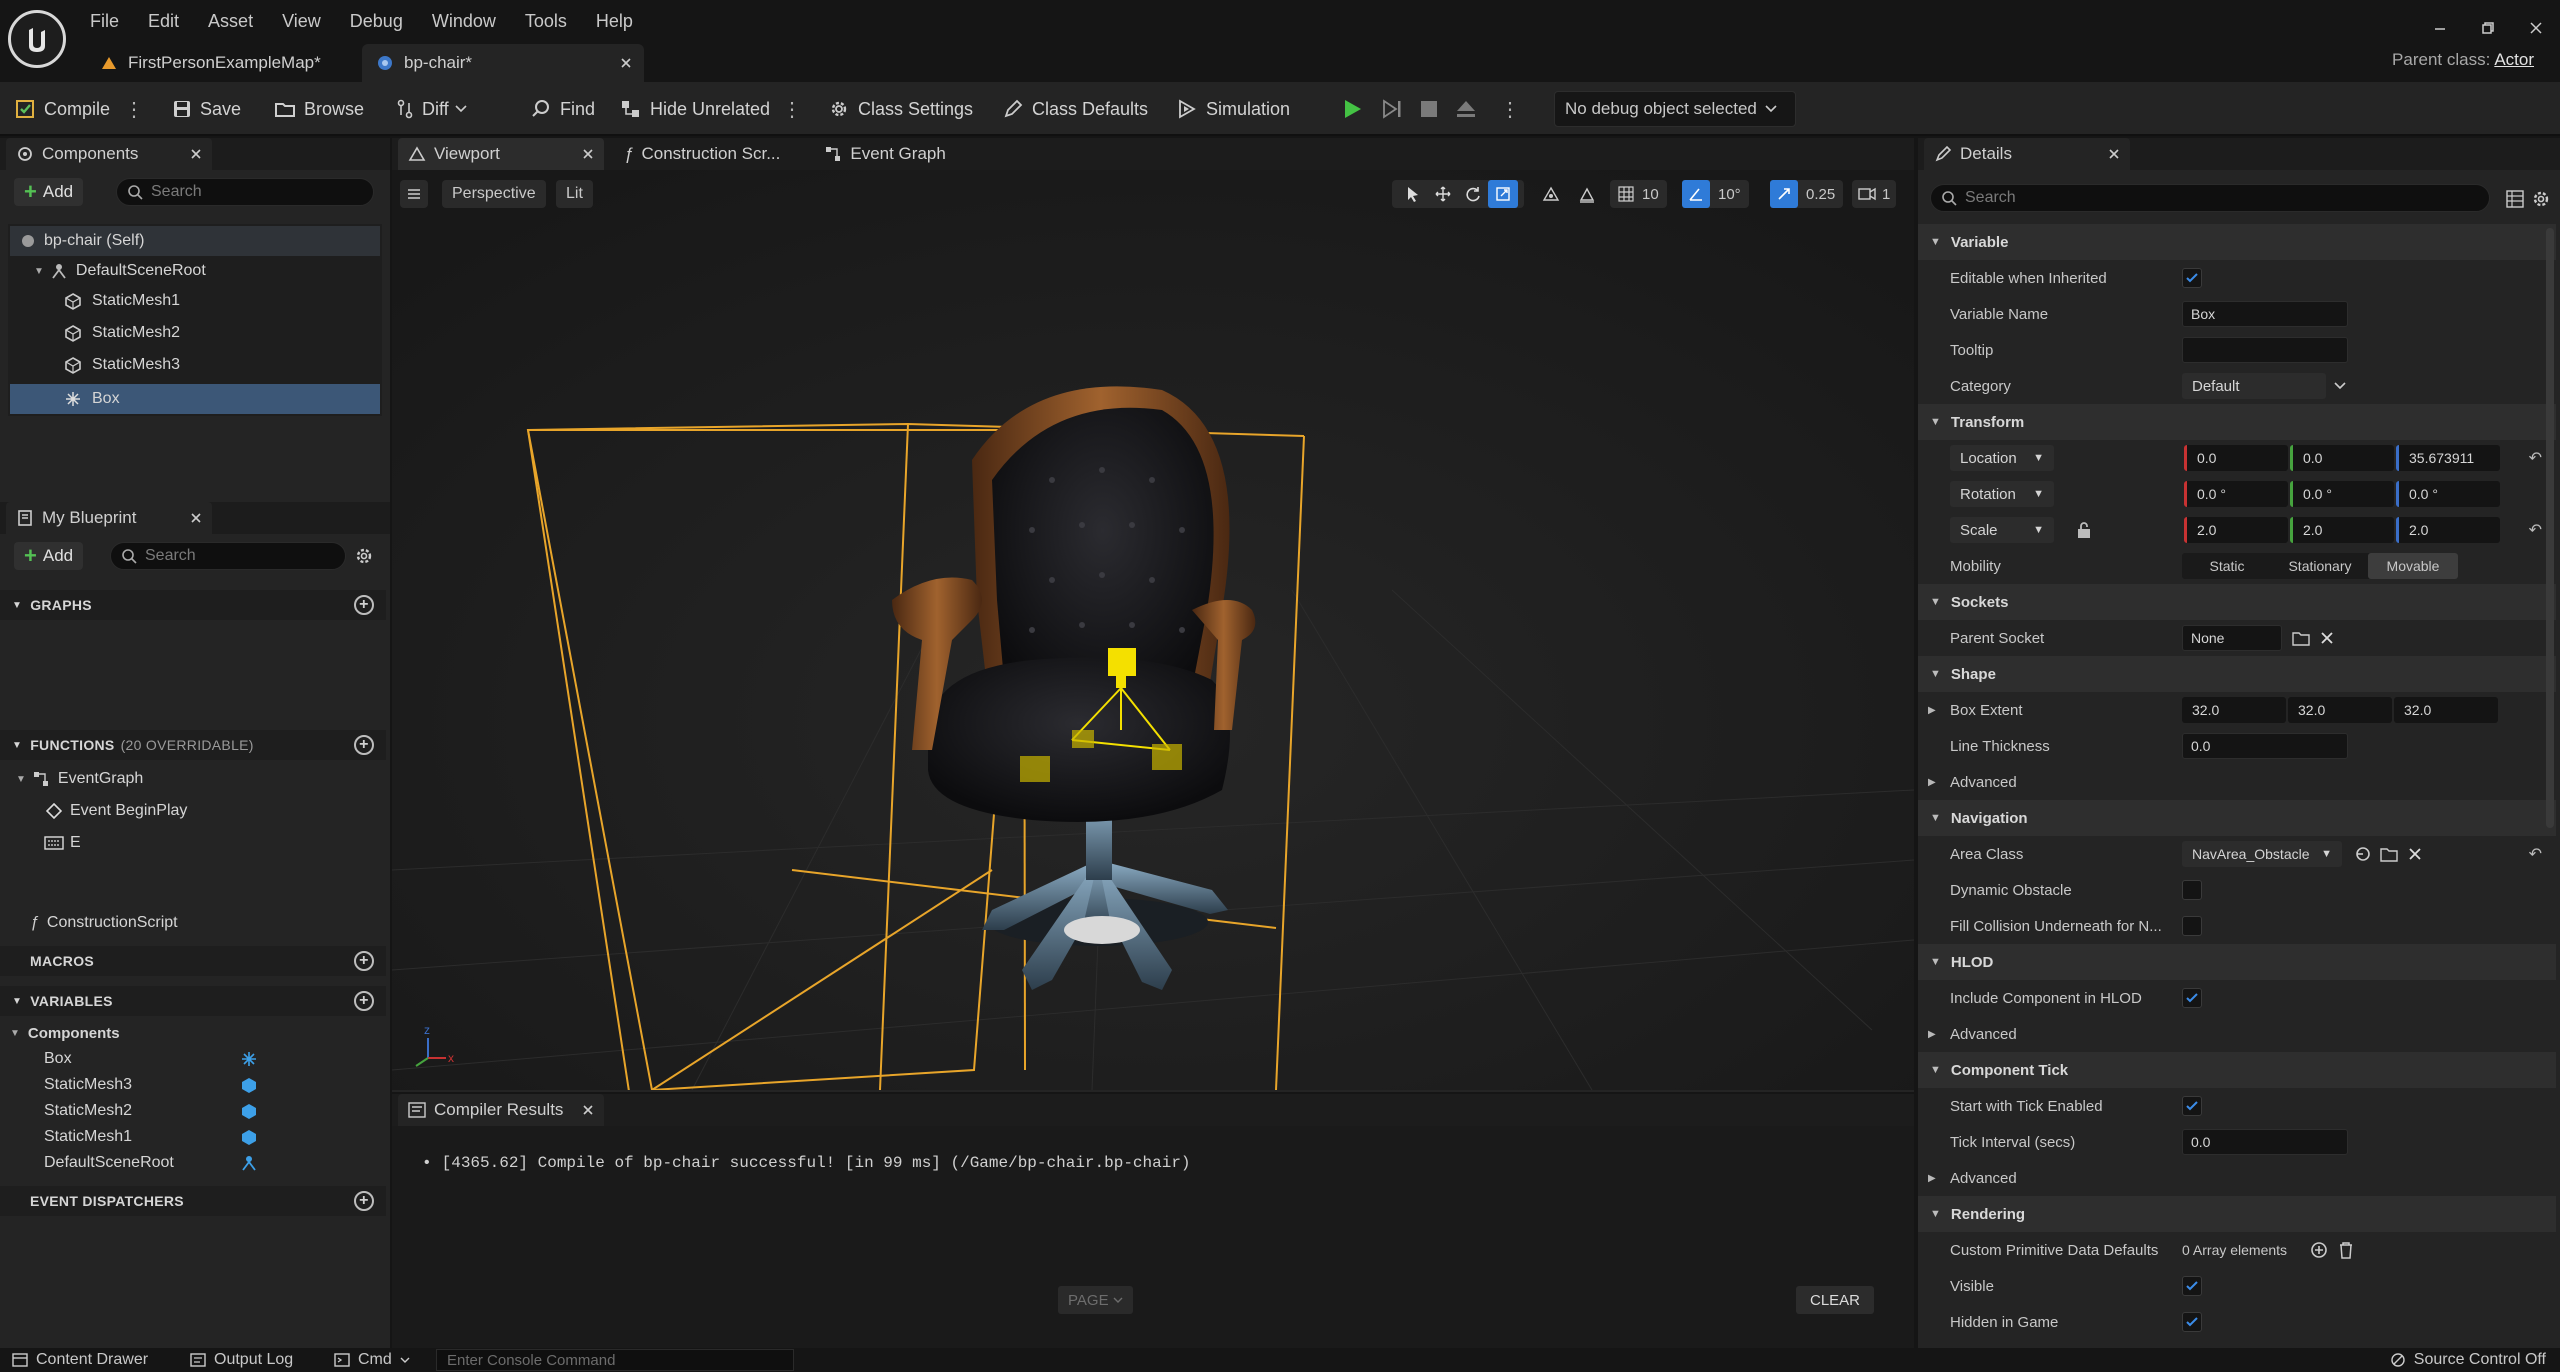 The image size is (2560, 1372). What do you see at coordinates (2389, 854) in the screenshot?
I see `browse-asset-icon` at bounding box center [2389, 854].